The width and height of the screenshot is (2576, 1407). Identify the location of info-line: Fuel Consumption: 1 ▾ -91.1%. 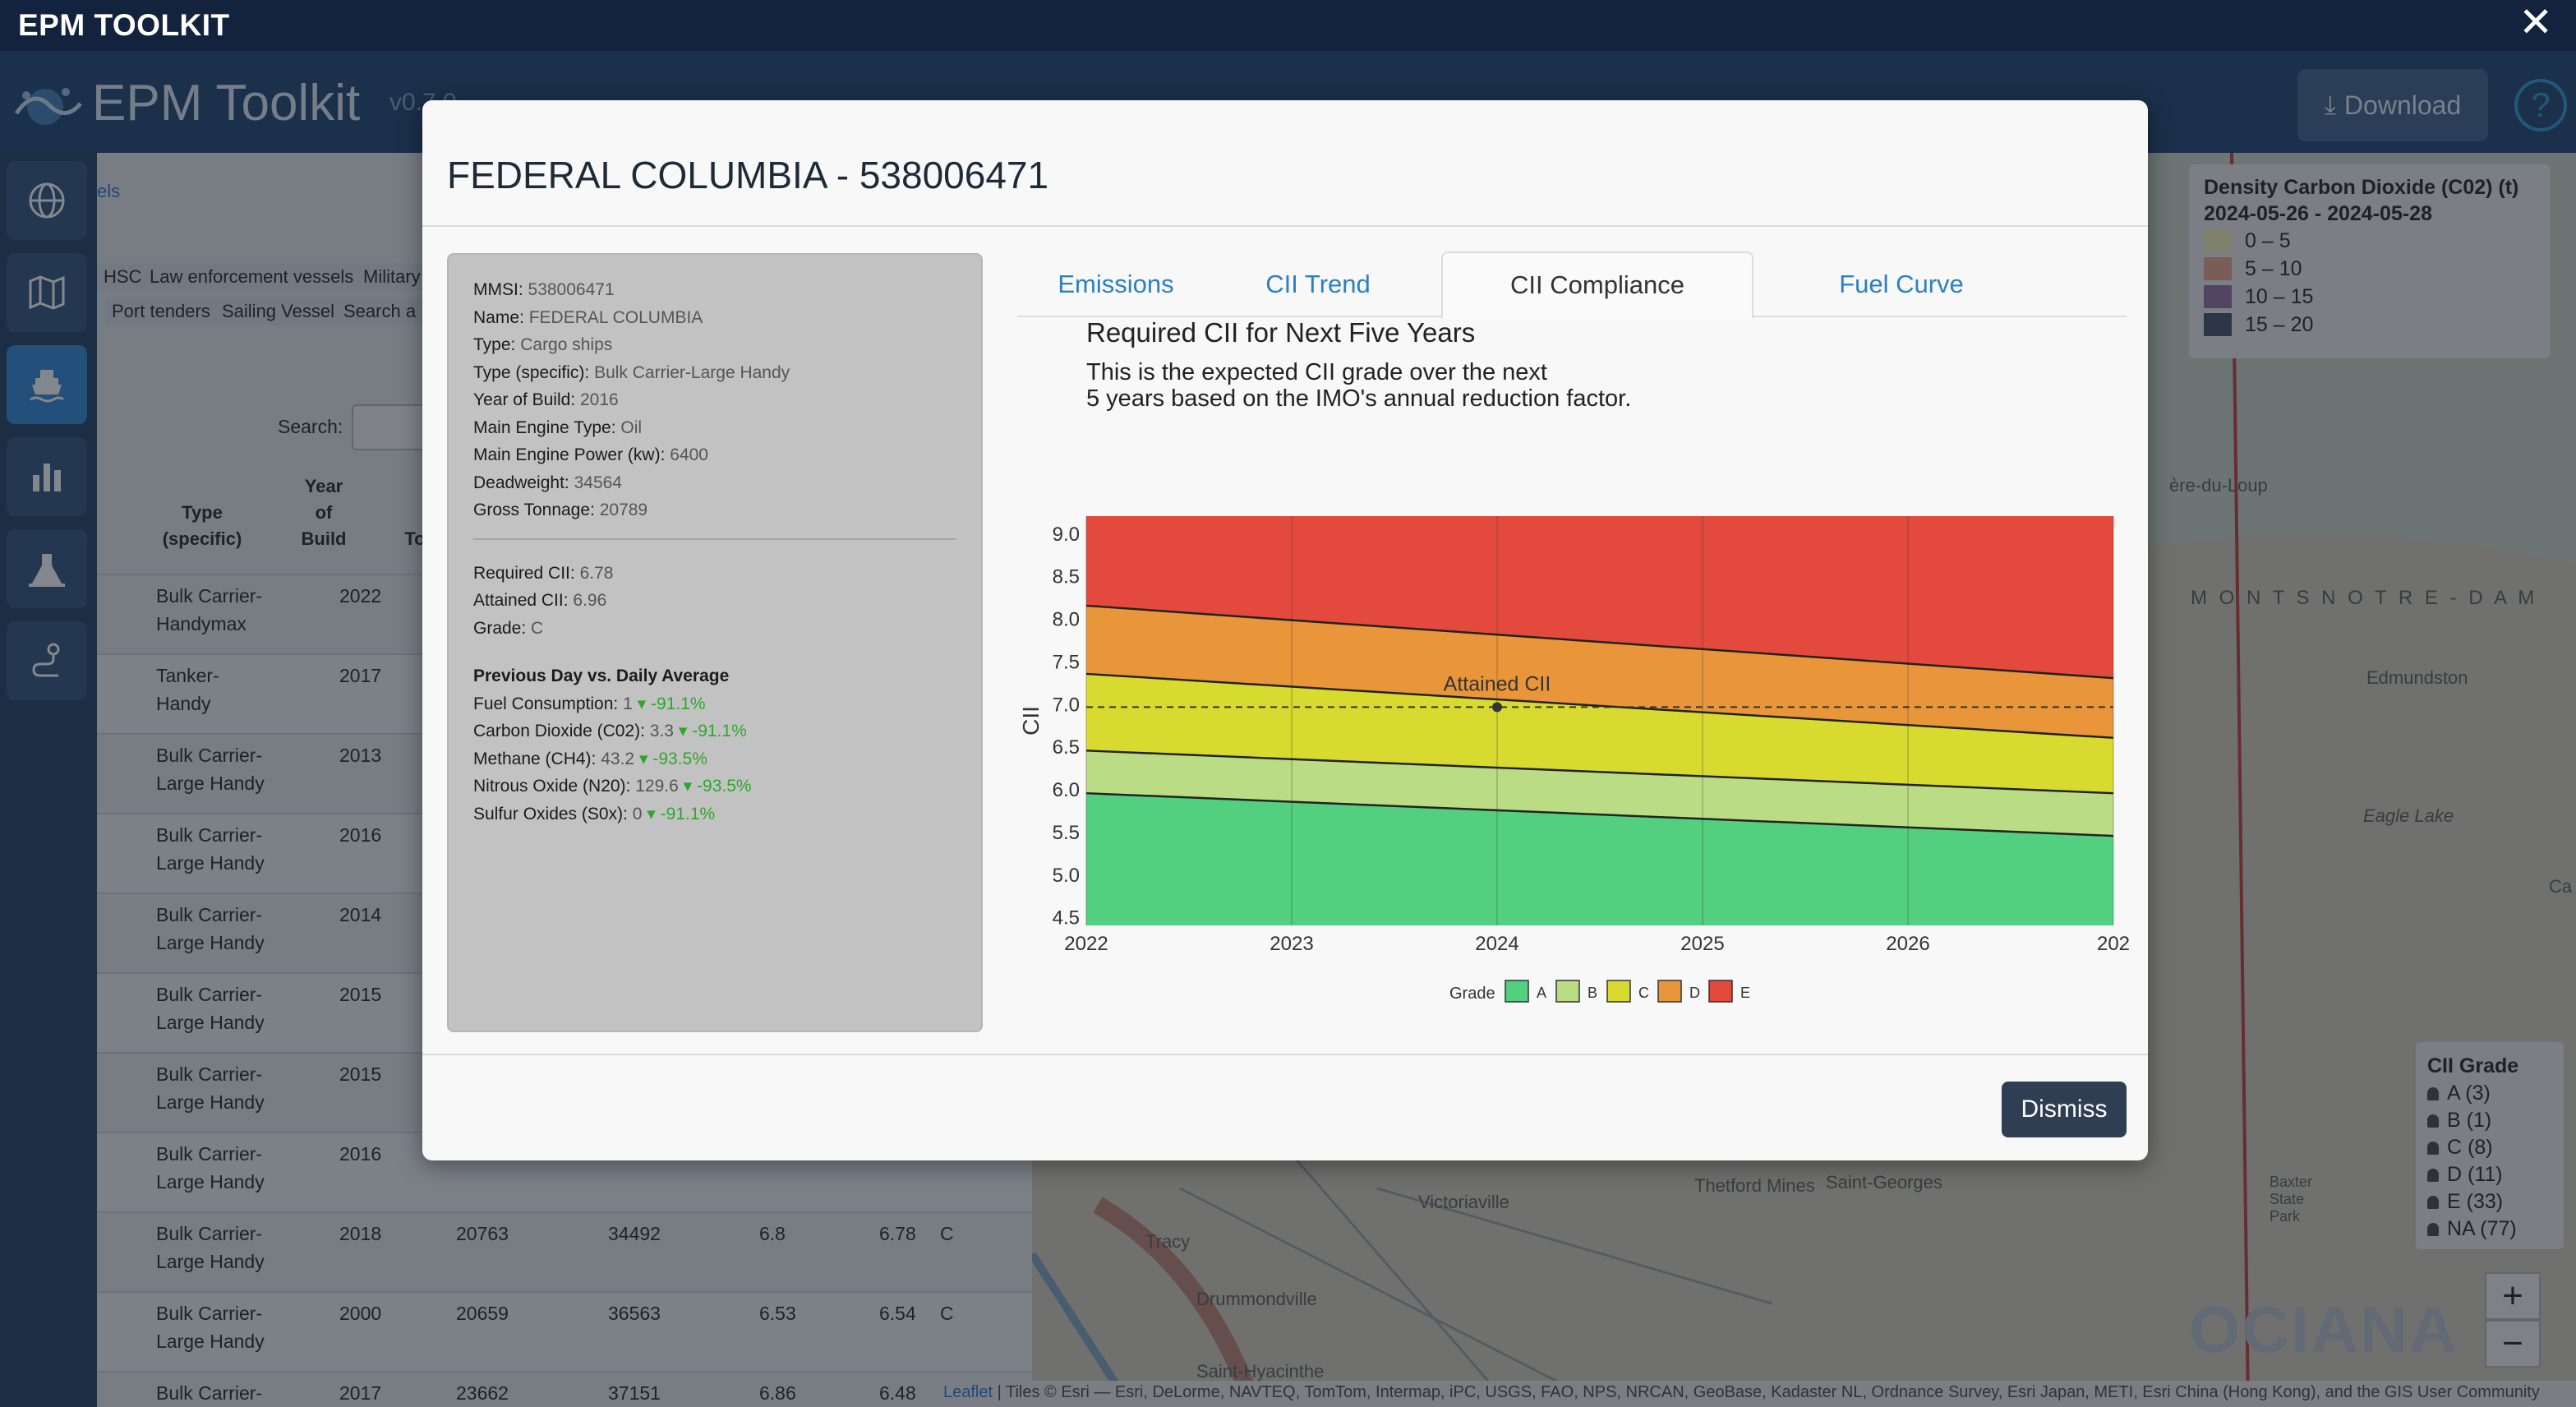
(714, 704).